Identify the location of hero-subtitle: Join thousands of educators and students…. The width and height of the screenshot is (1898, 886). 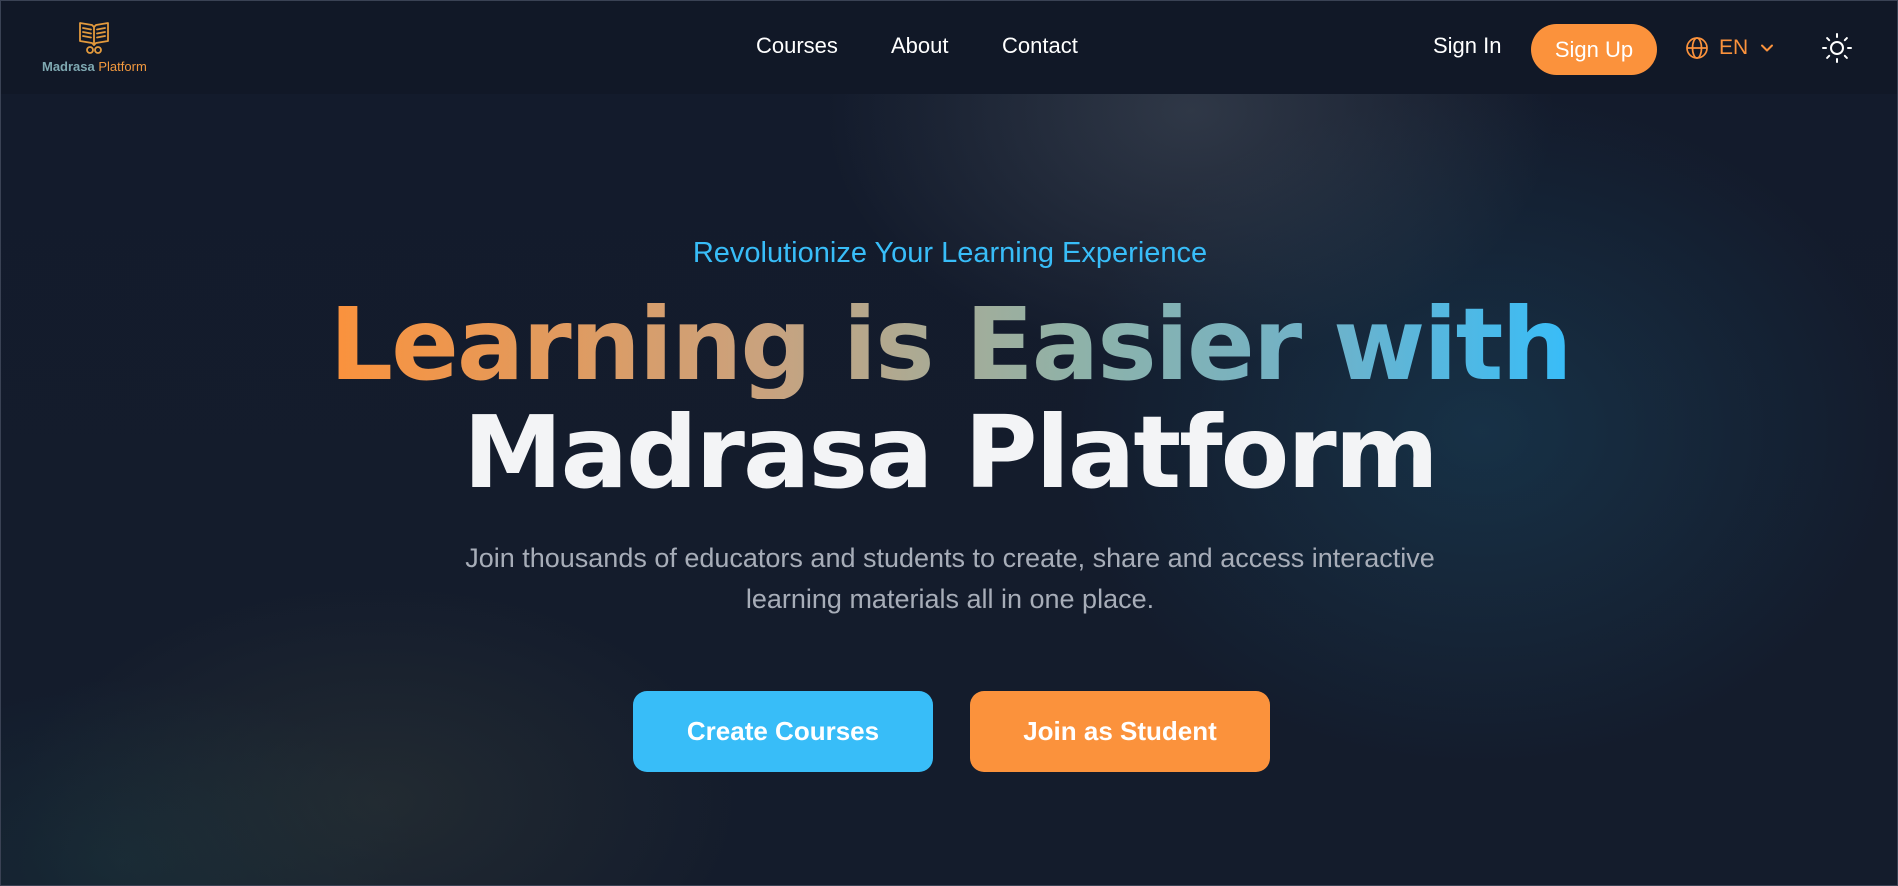
(950, 578).